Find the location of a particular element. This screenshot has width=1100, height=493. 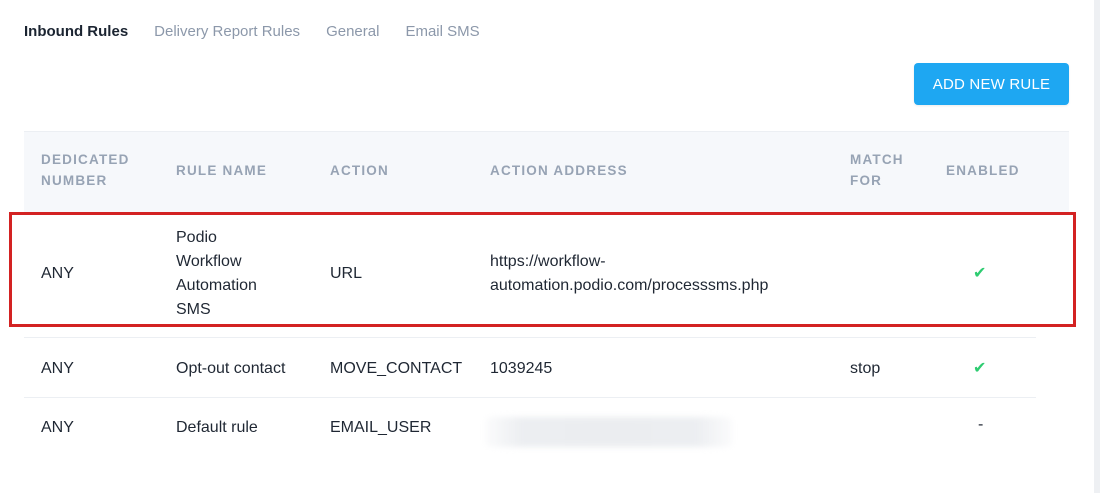

tab-email-sms: Email SMS is located at coordinates (442, 31).